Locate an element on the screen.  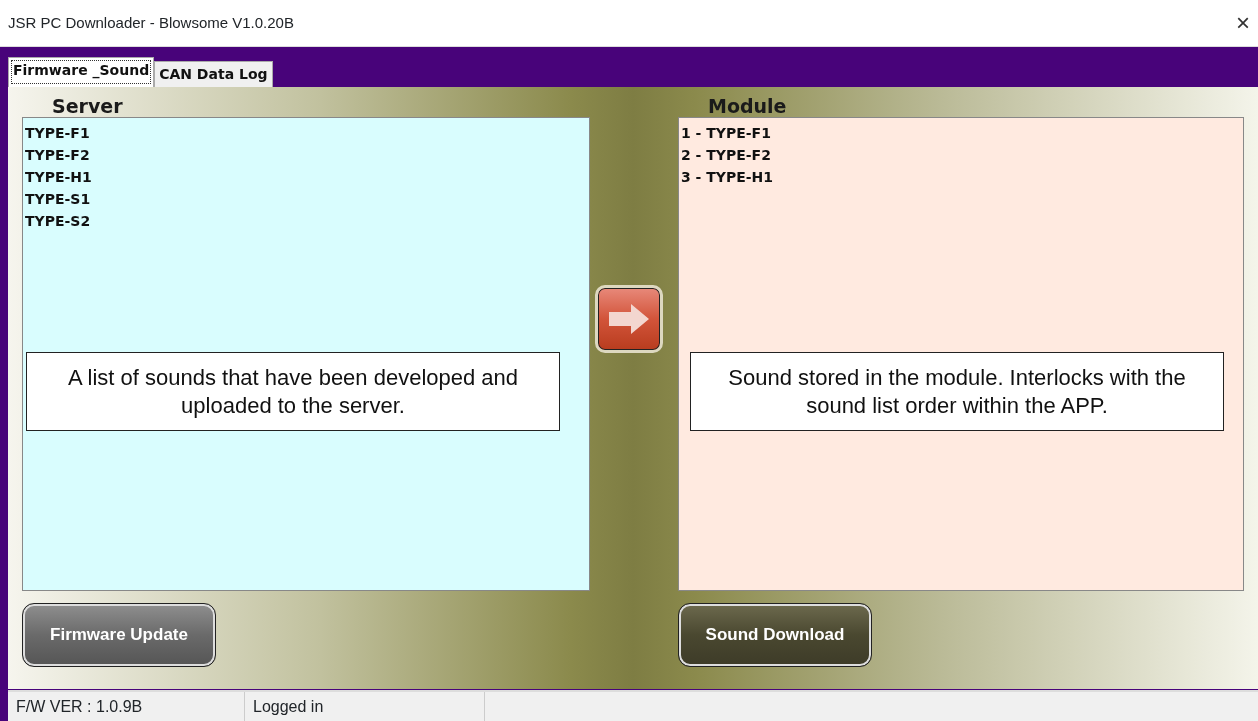
annotation-callout: A list of sounds that have been developed and uploaded to the server. is located at coordinates (293, 391).